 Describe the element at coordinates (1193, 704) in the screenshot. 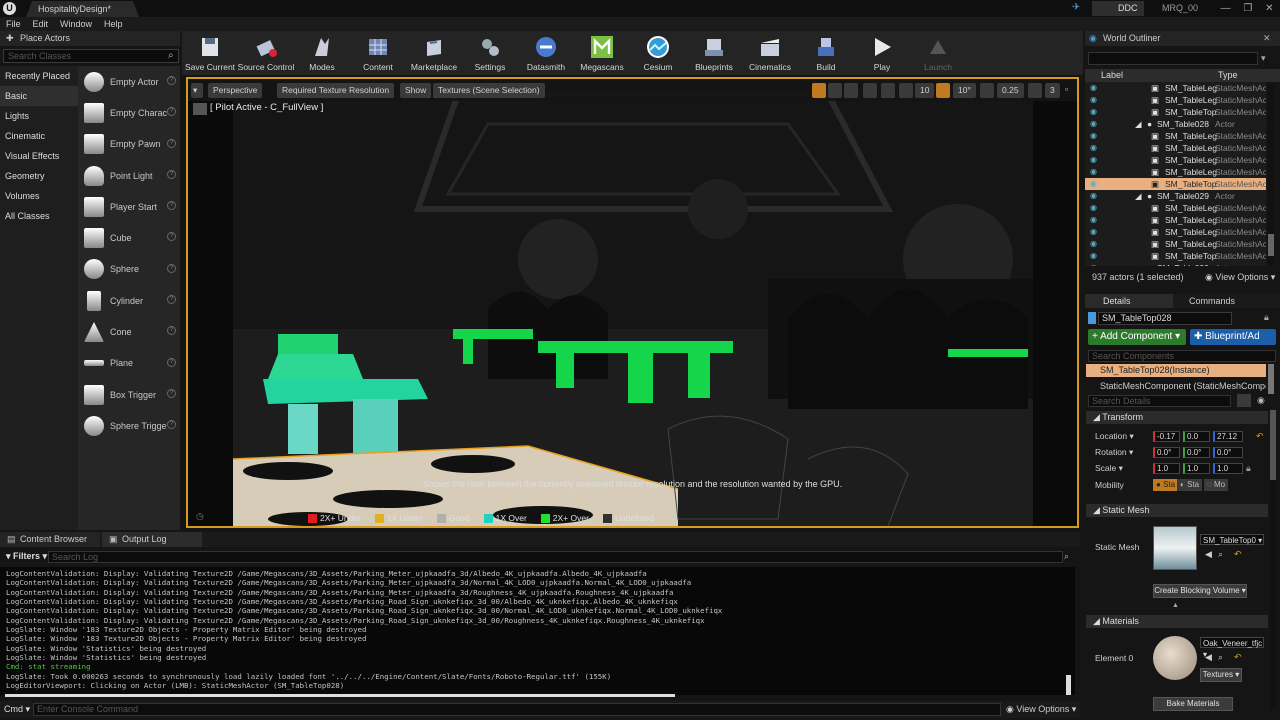

I see `bake-materials-button: Bake Materials` at that location.